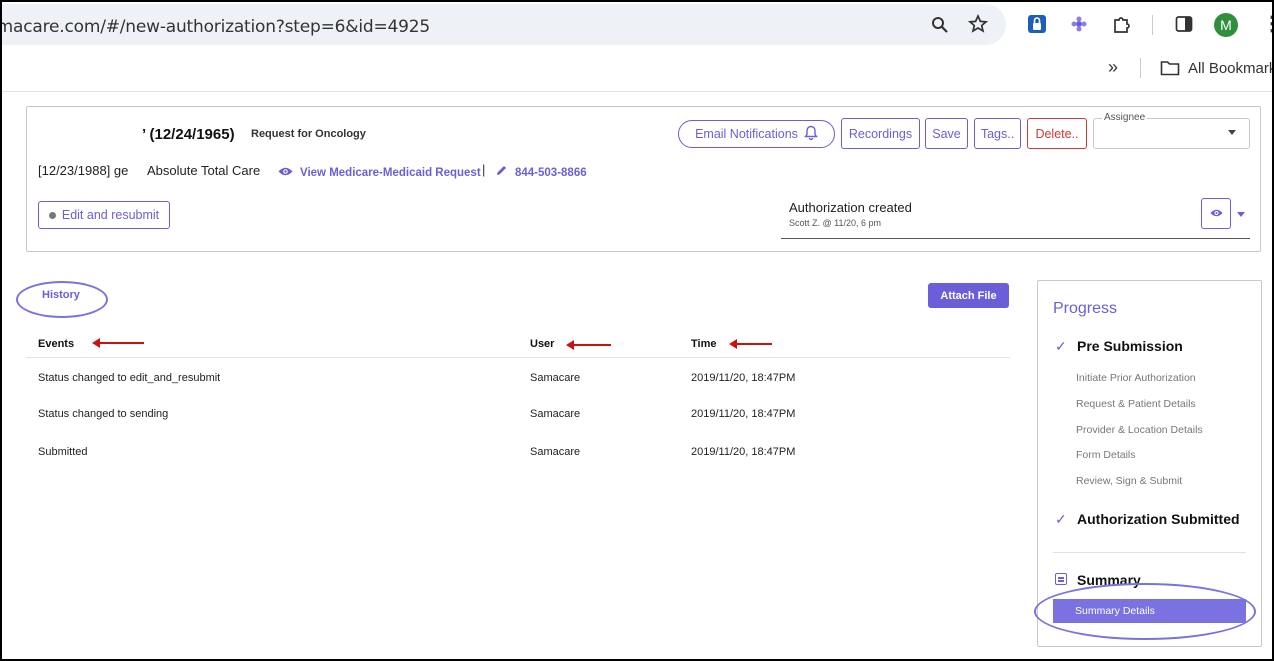  I want to click on status-dropdown-chevron-icon, so click(1241, 214).